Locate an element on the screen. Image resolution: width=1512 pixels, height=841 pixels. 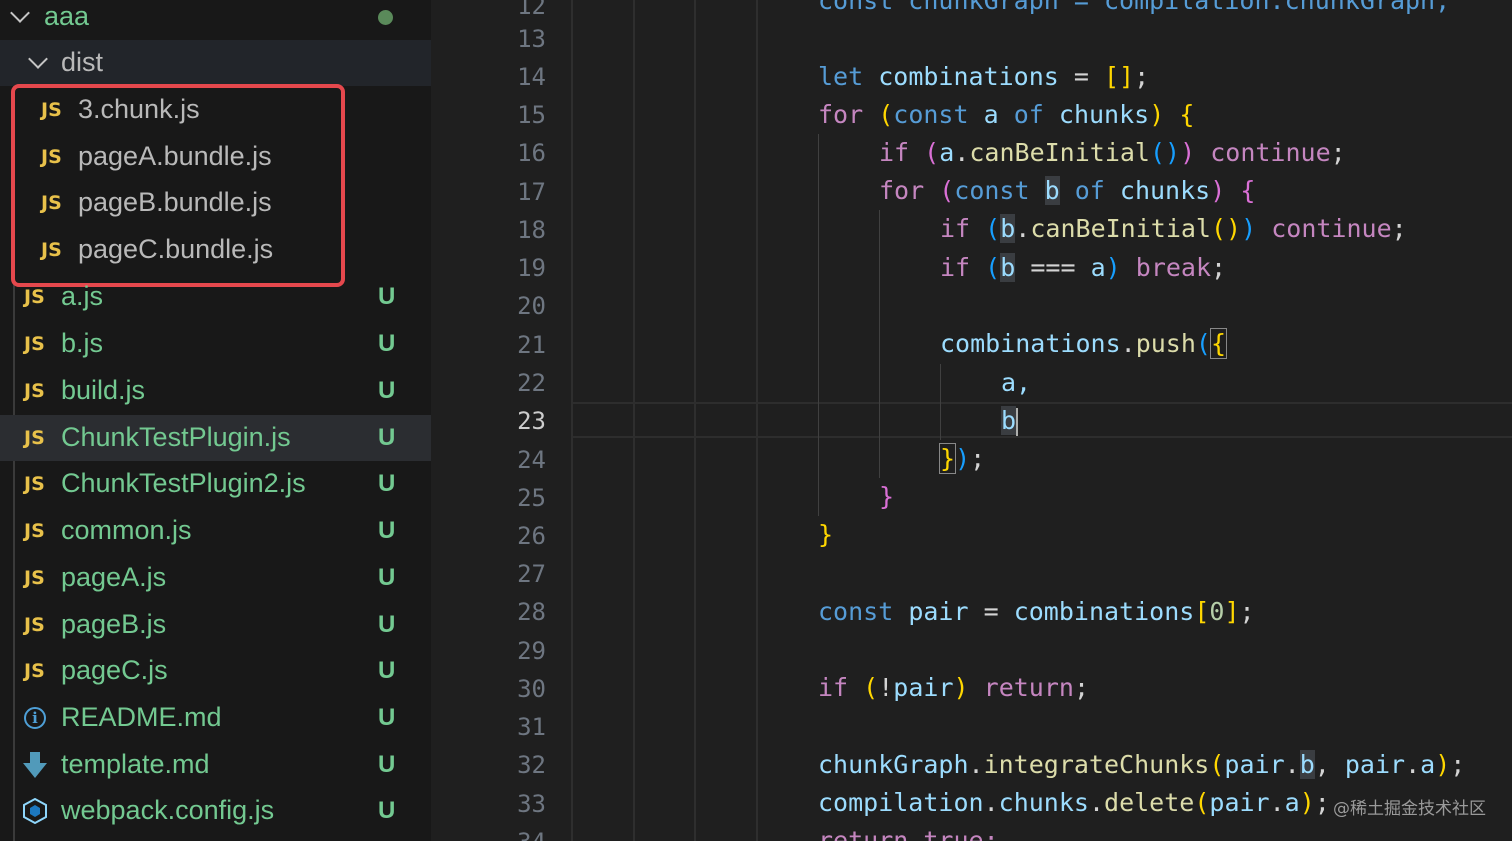
line-number: 14 is located at coordinates (531, 77).